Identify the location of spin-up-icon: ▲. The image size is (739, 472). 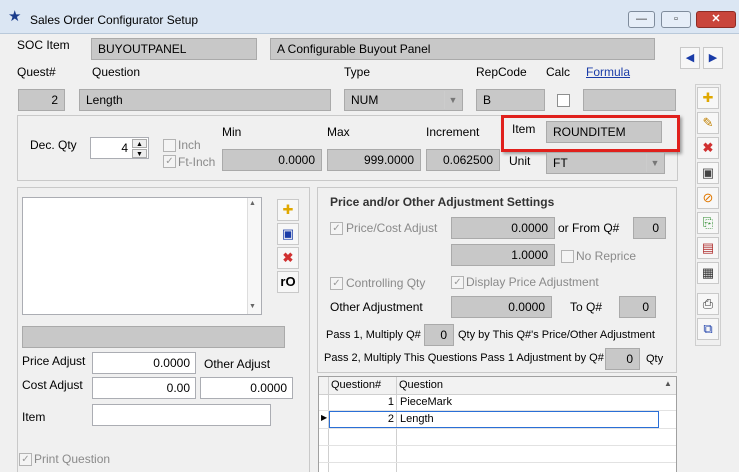
(139, 143).